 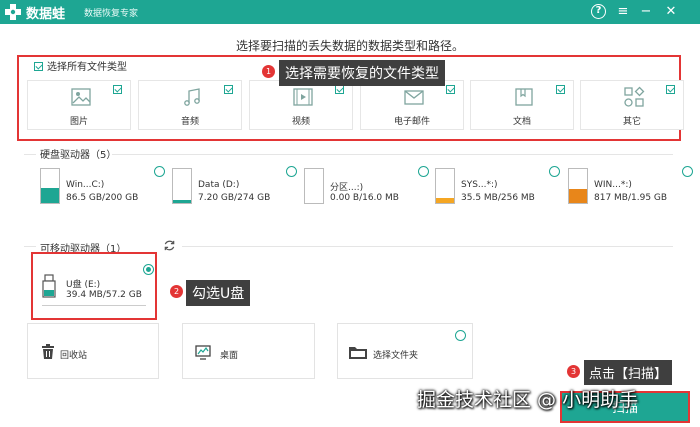 I want to click on location-radio, so click(x=460, y=335).